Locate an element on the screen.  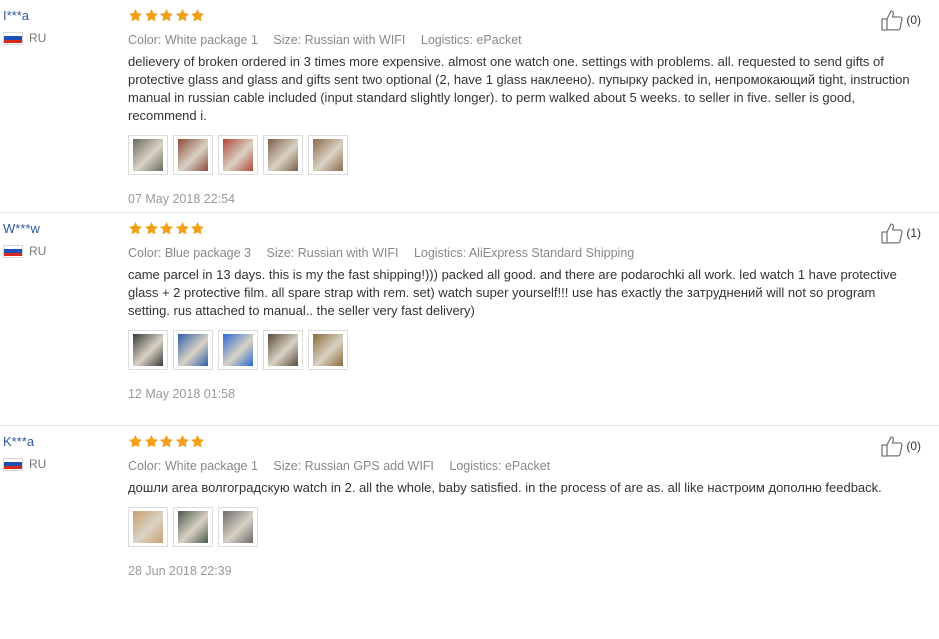
helpful-vote: (1) is located at coordinates (900, 233).